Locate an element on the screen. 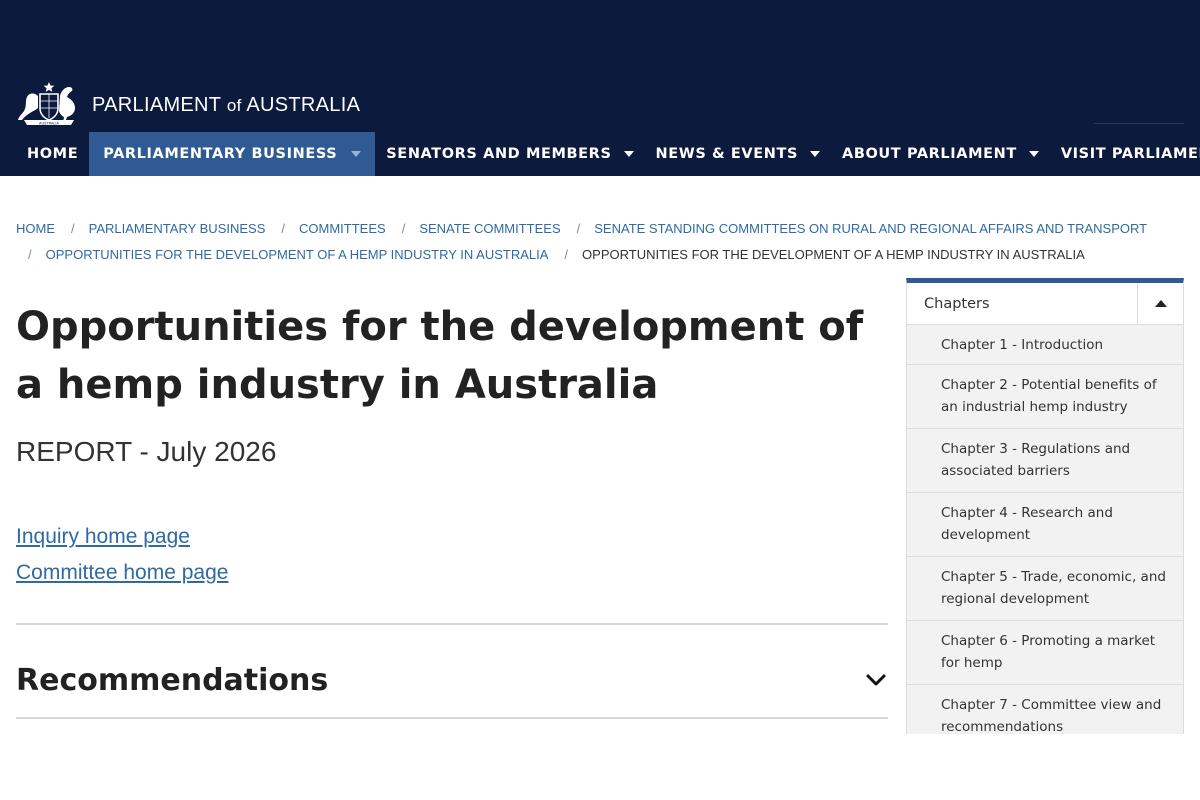 The width and height of the screenshot is (1200, 800). nav-visit-parliament: VISIT PARLIAMENT is located at coordinates (1125, 154).